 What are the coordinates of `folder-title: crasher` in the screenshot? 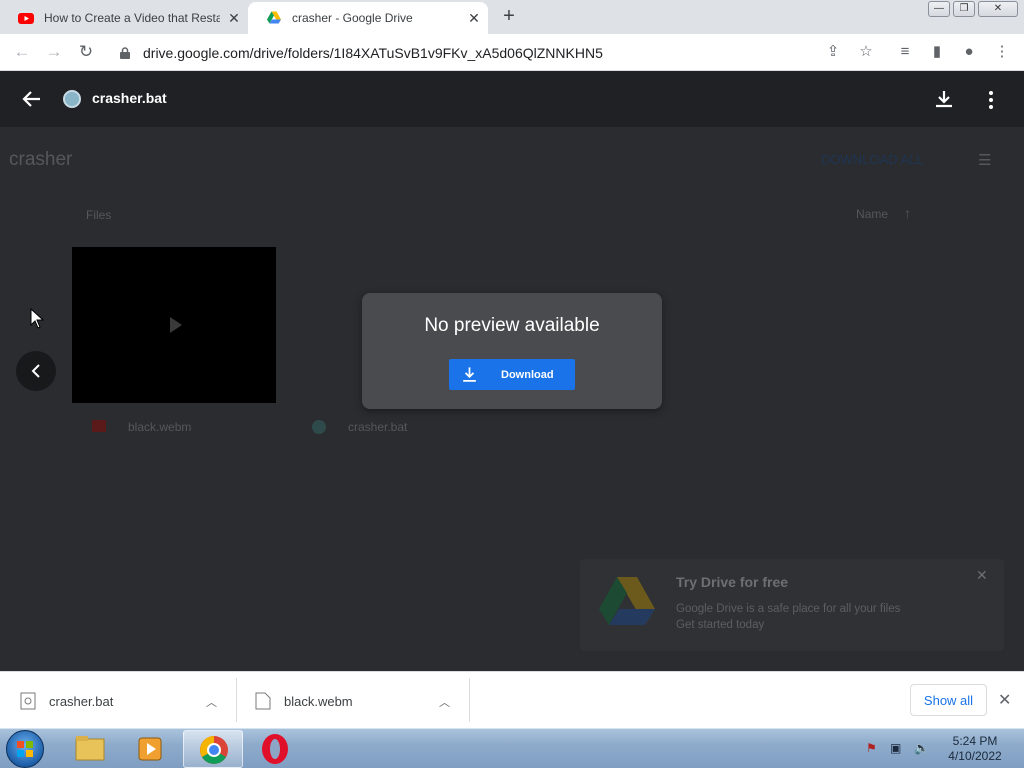 It's located at (41, 159).